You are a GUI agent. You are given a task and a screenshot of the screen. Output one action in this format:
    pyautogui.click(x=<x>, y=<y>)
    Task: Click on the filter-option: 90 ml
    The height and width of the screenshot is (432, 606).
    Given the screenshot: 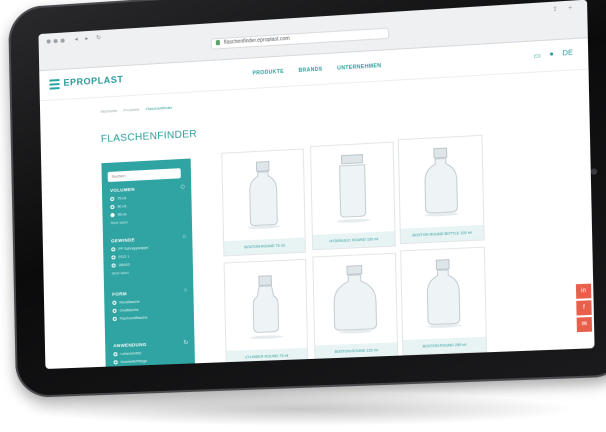 What is the action you would take?
    pyautogui.click(x=147, y=205)
    